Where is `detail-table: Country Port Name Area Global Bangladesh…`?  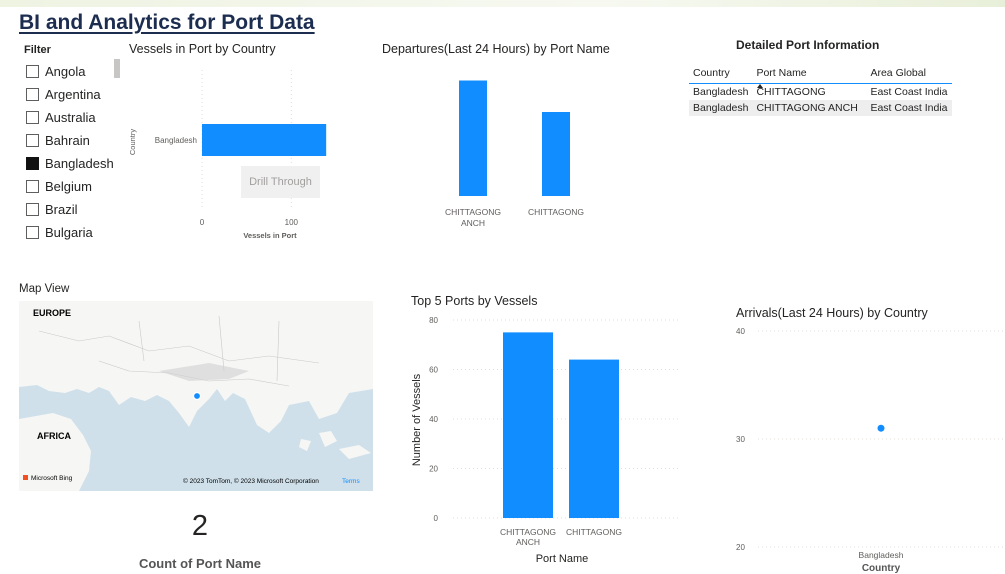 detail-table: Country Port Name Area Global Bangladesh… is located at coordinates (820, 90).